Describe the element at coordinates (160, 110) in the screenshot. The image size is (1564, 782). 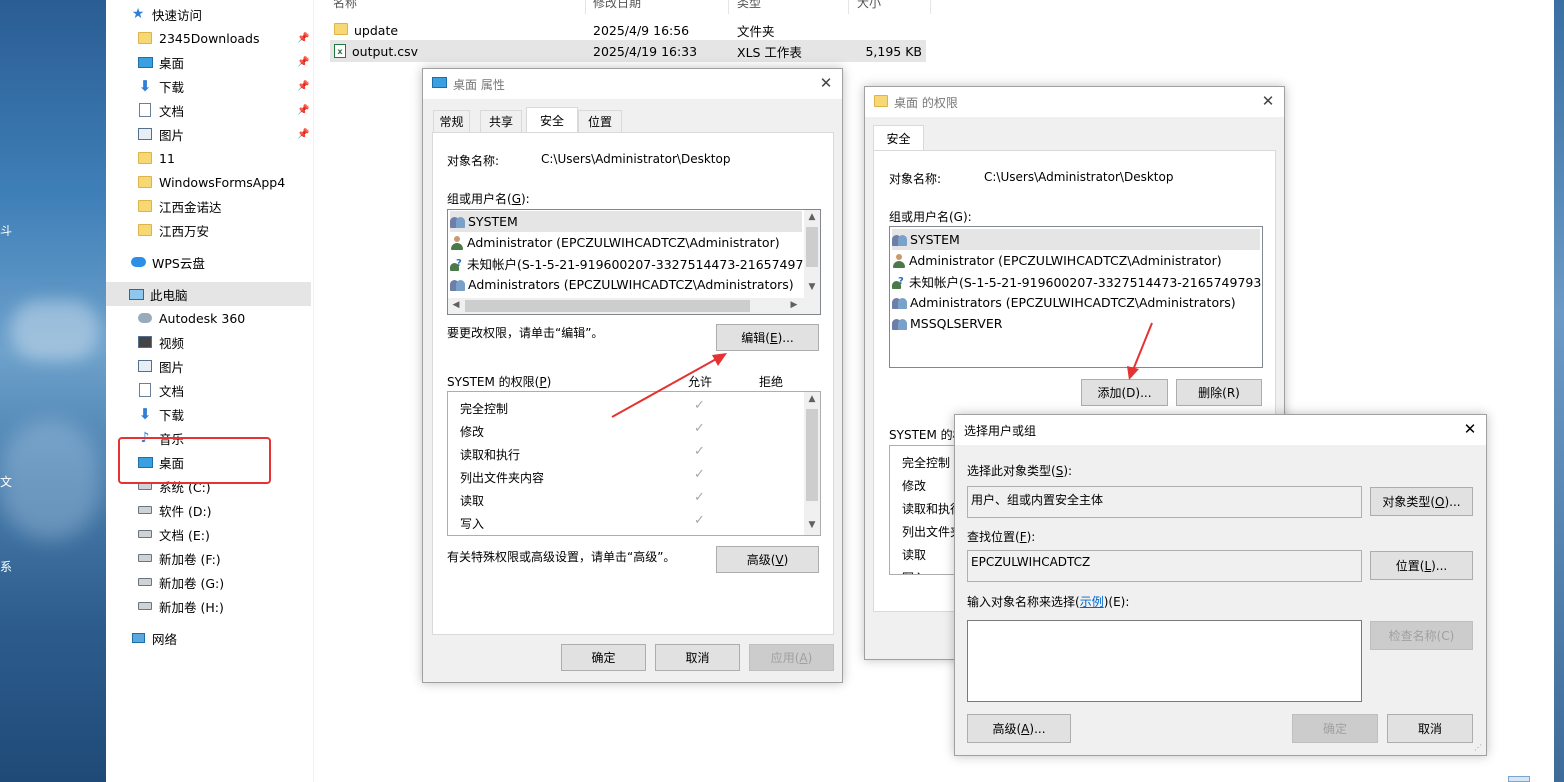
I see `nav-item-documents-pinned: 文档` at that location.